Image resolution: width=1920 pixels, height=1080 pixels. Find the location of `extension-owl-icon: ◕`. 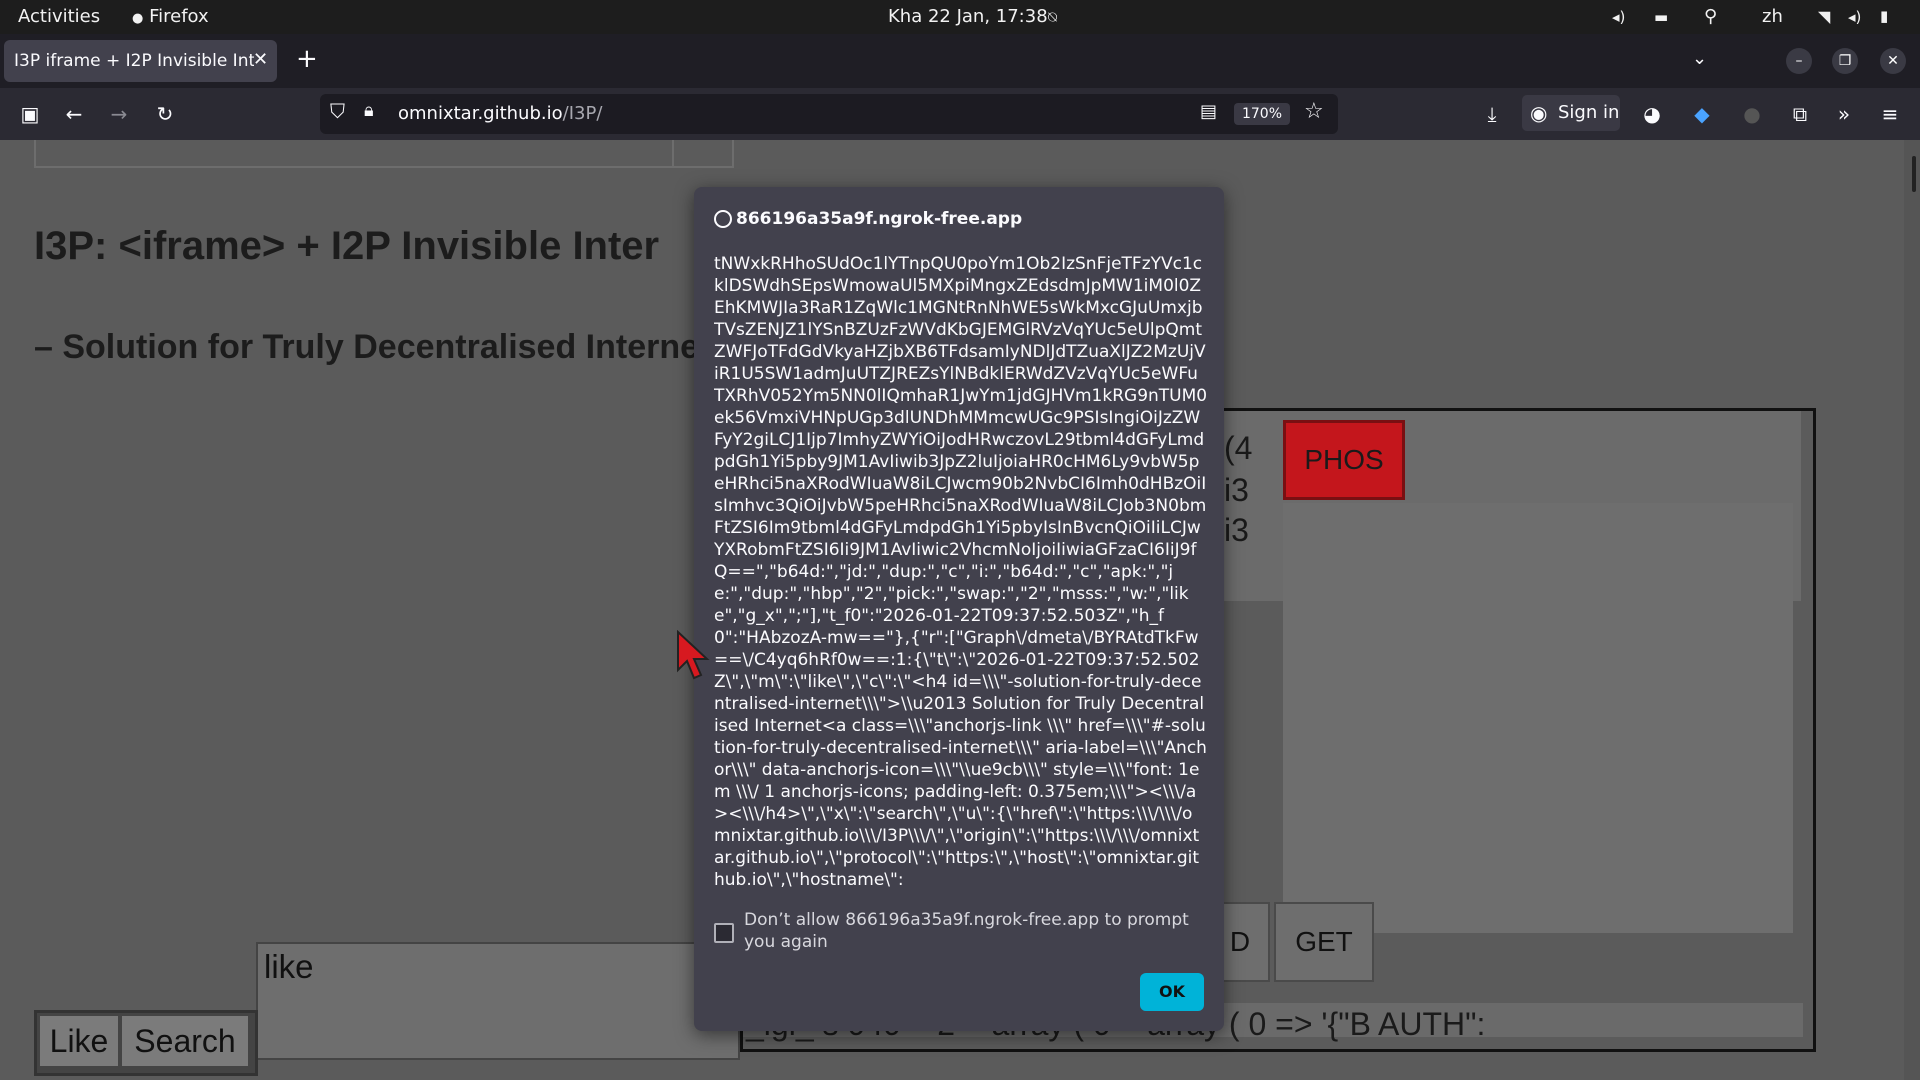

extension-owl-icon: ◕ is located at coordinates (1652, 114).